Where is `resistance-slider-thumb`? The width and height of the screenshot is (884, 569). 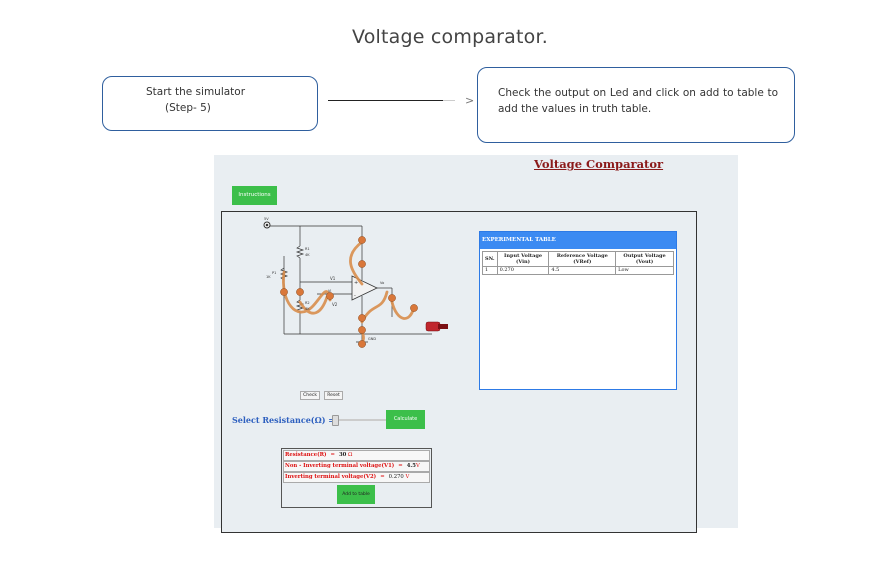 resistance-slider-thumb is located at coordinates (335, 420).